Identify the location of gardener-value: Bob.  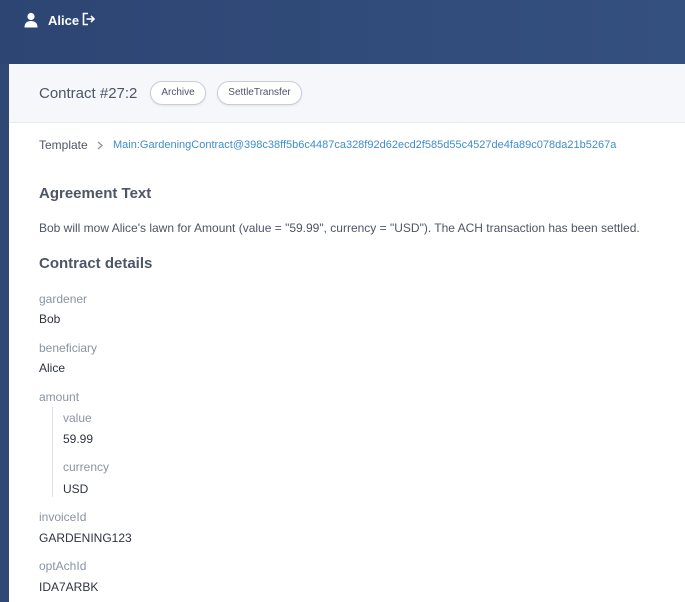
(50, 319).